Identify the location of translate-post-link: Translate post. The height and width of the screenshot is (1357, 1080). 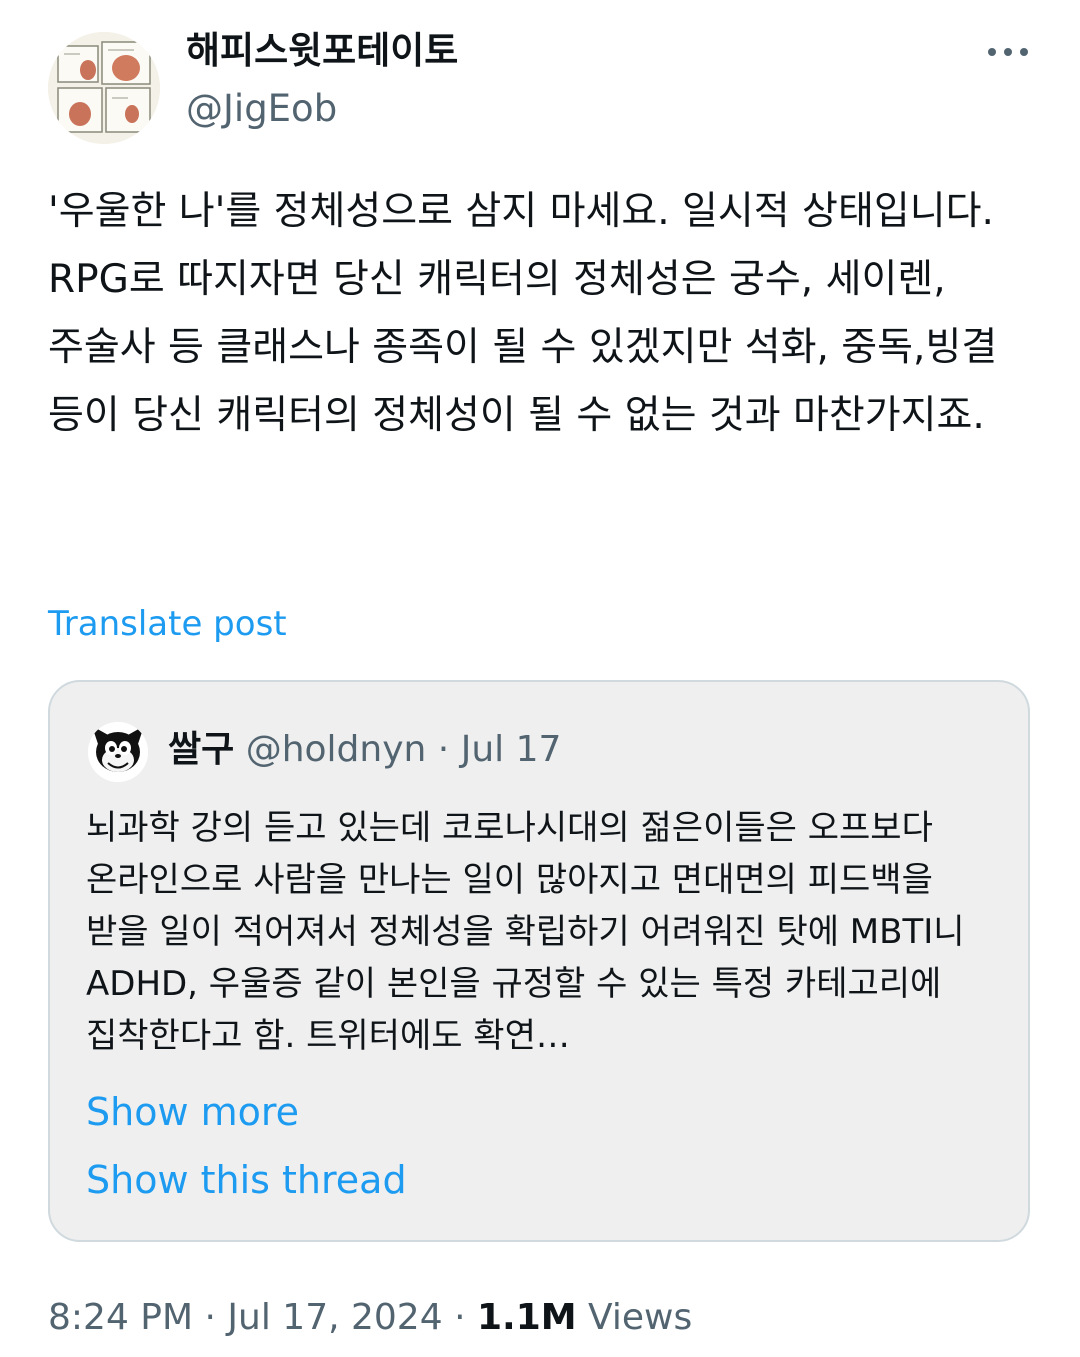
(167, 624).